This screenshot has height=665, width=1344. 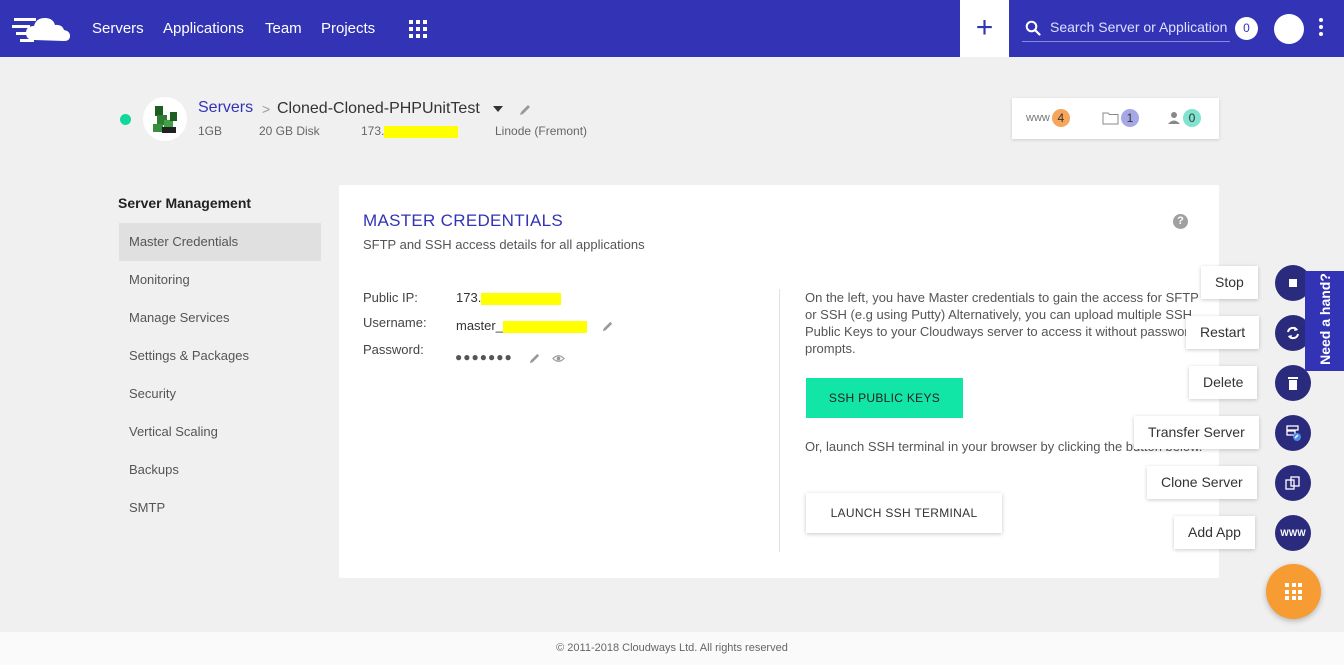 What do you see at coordinates (418, 29) in the screenshot?
I see `apps-grid-icon` at bounding box center [418, 29].